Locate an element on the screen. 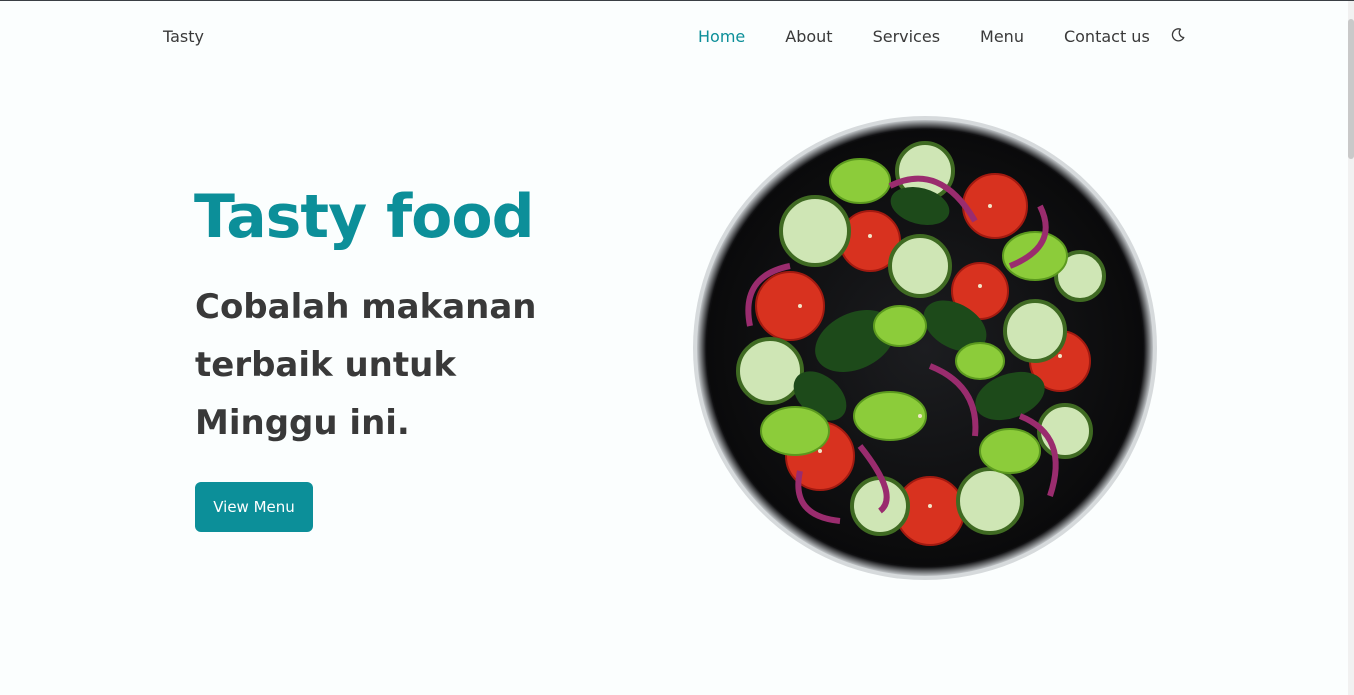  hero-title: Tasty food is located at coordinates (364, 217).